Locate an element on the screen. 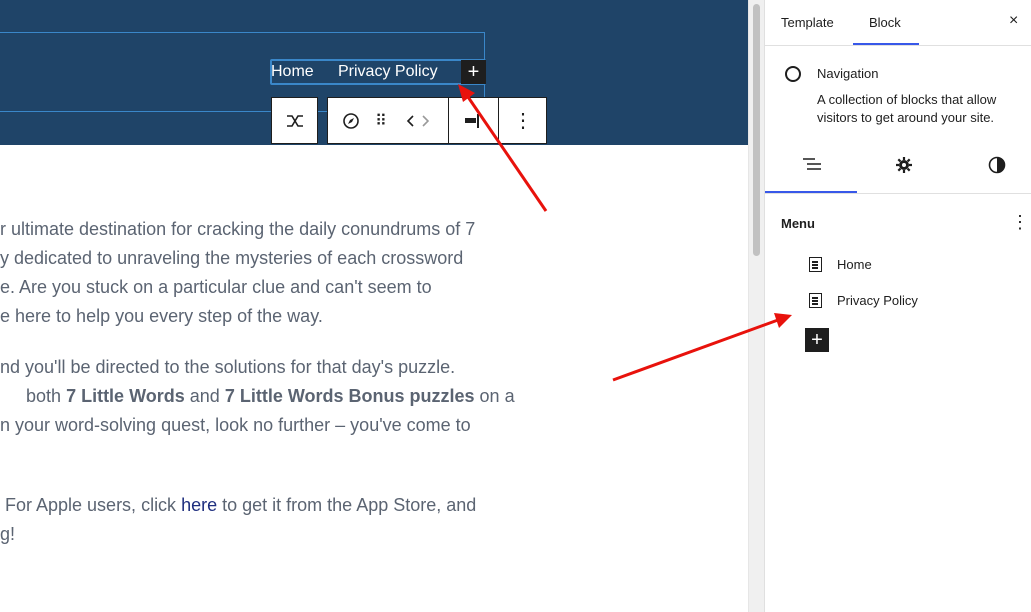 The width and height of the screenshot is (1031, 612). nav-link-home: Home is located at coordinates (292, 72).